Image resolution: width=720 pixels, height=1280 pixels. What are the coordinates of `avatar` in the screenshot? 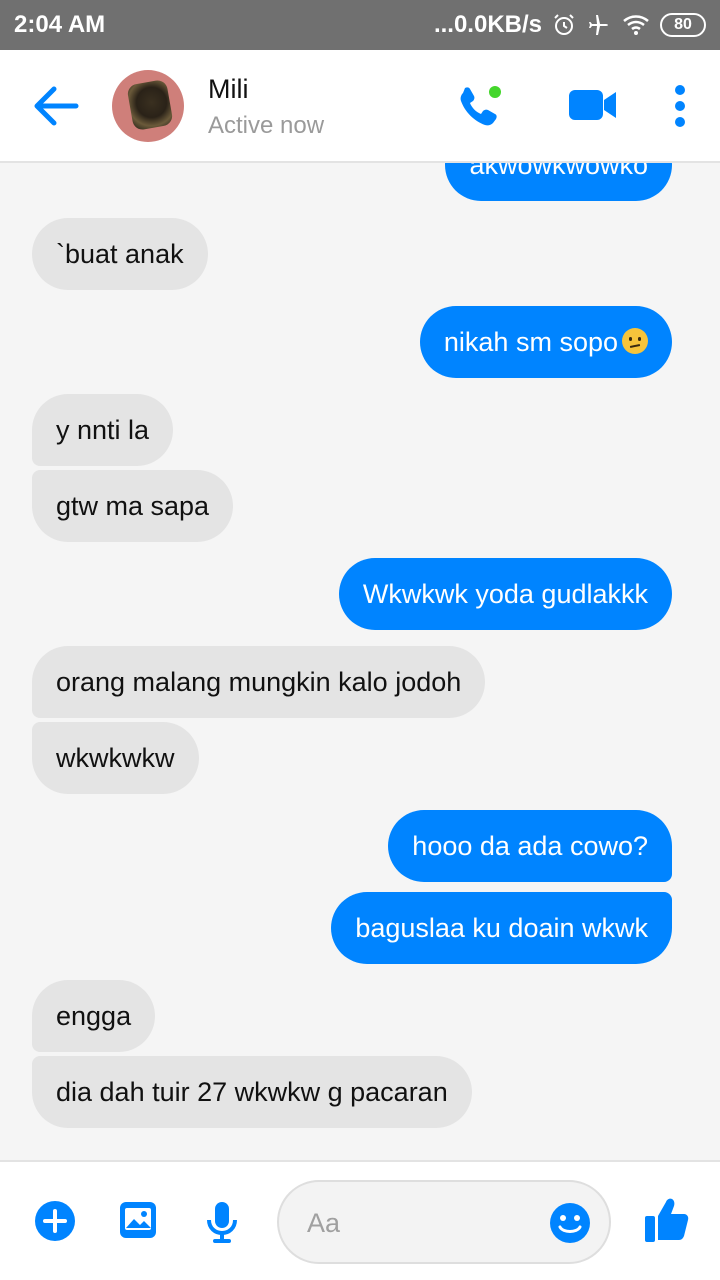 It's located at (148, 106).